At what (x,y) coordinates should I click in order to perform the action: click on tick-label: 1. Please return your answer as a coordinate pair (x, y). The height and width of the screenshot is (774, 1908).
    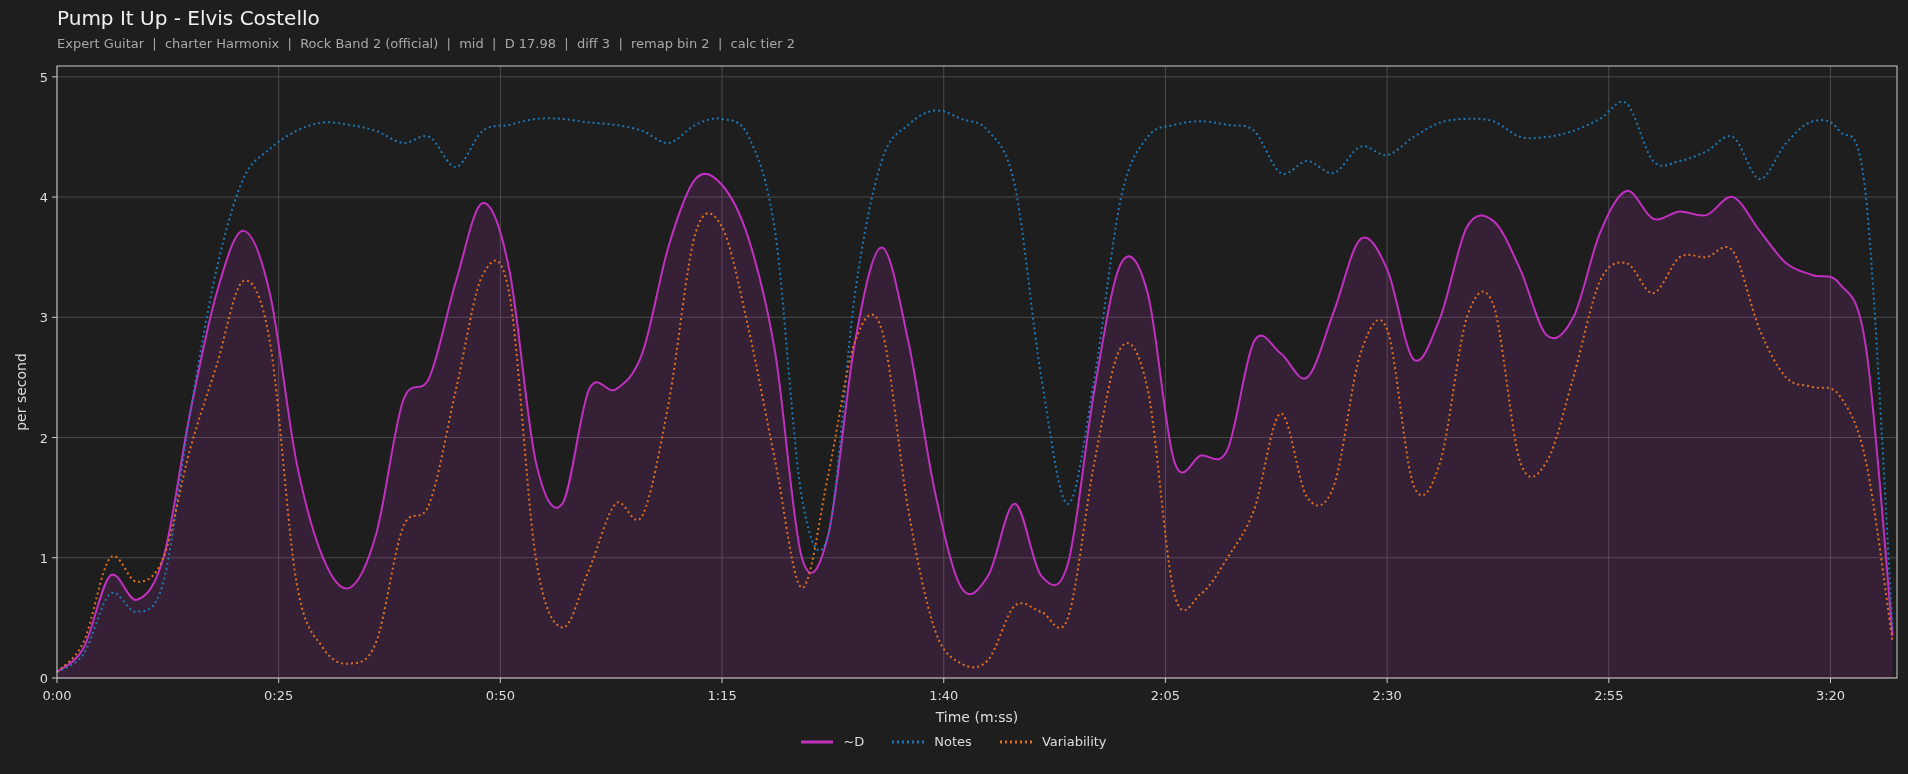
    Looking at the image, I should click on (43, 558).